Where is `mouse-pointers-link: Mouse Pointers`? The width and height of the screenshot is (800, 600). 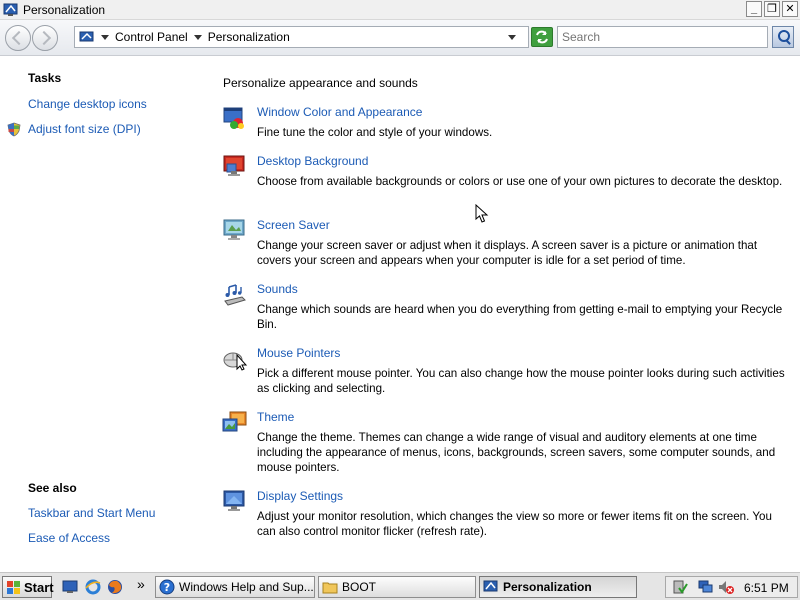 mouse-pointers-link: Mouse Pointers is located at coordinates (298, 353).